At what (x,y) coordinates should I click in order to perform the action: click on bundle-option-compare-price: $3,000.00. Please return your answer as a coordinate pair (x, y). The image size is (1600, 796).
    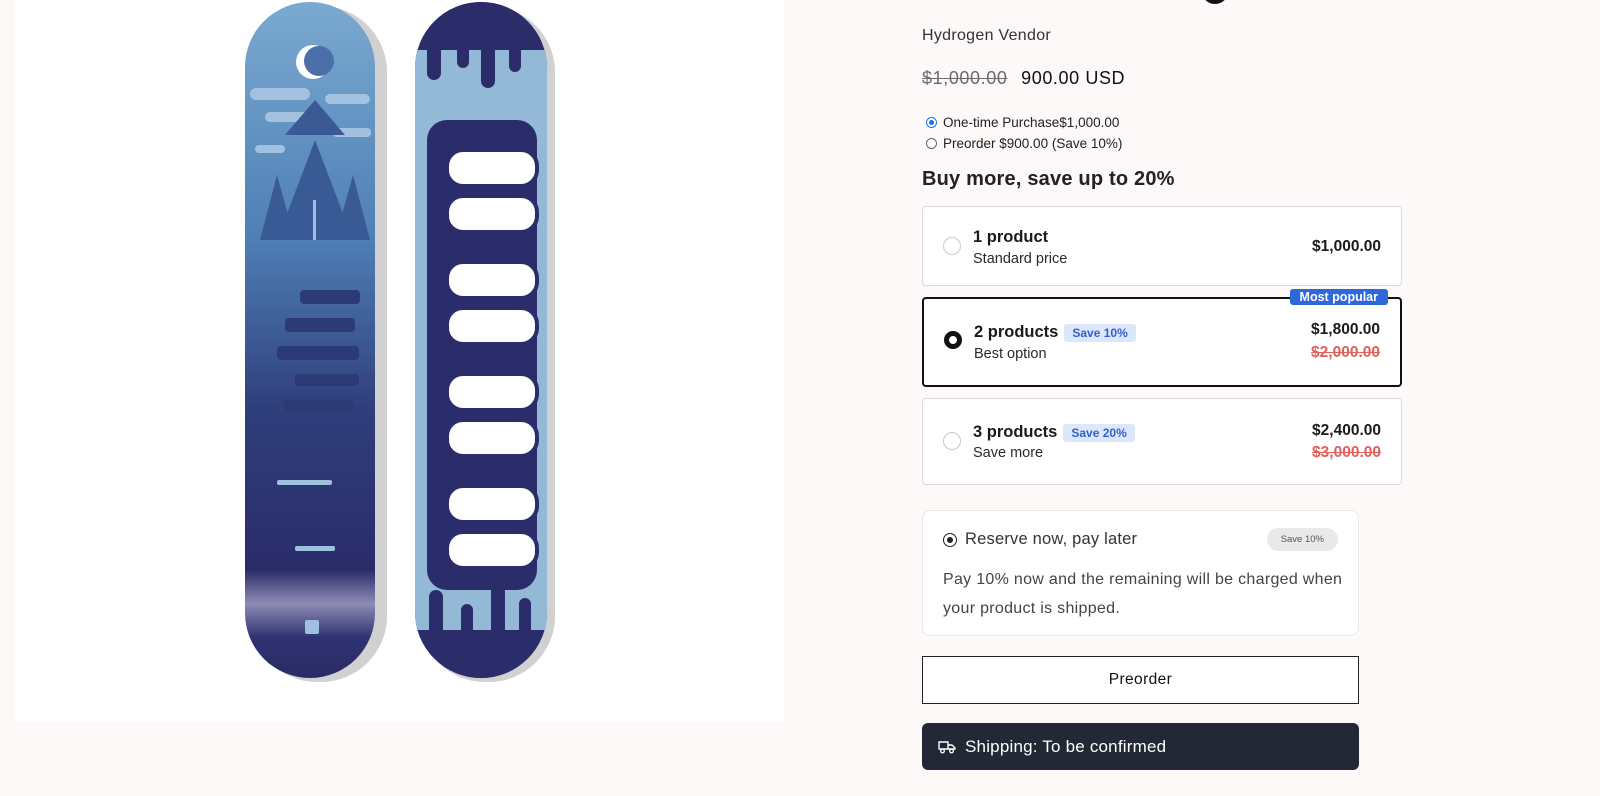
    Looking at the image, I should click on (1346, 452).